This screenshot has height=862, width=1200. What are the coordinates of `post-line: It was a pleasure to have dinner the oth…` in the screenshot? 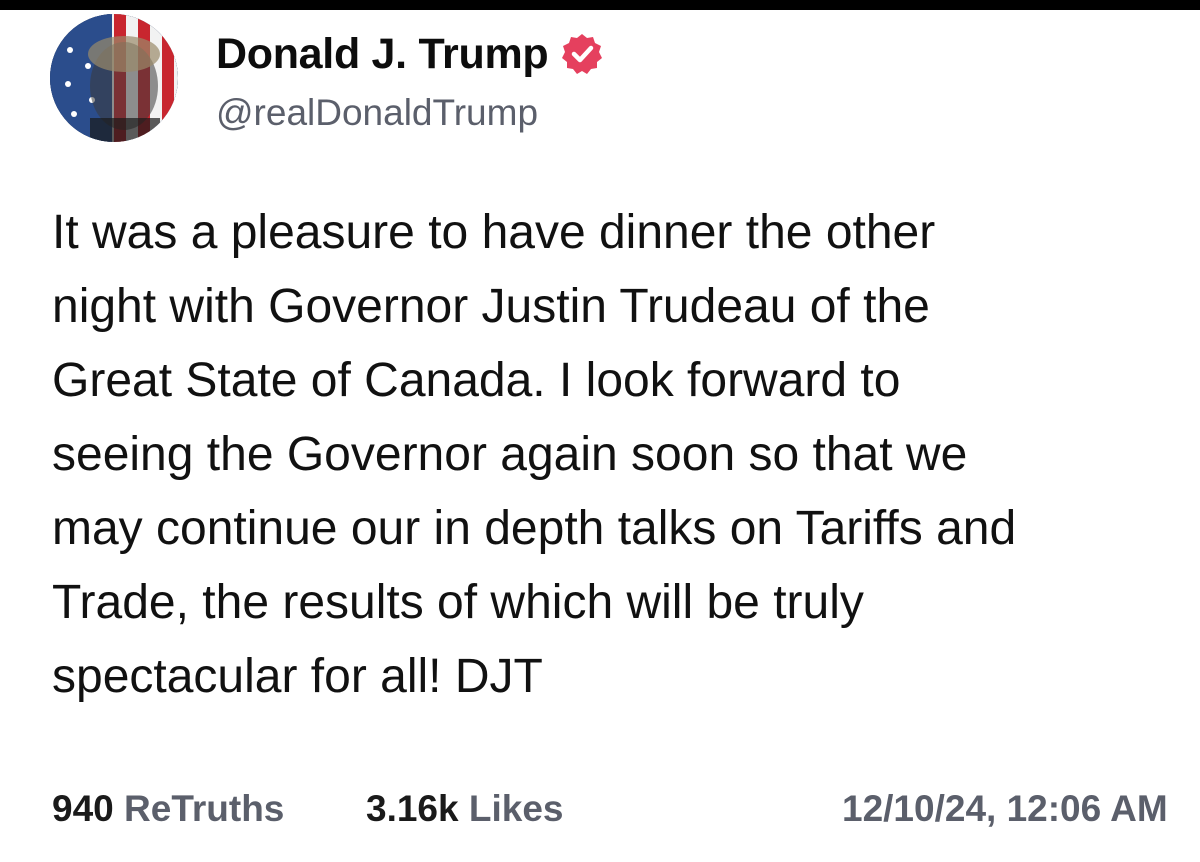 It's located at (494, 232).